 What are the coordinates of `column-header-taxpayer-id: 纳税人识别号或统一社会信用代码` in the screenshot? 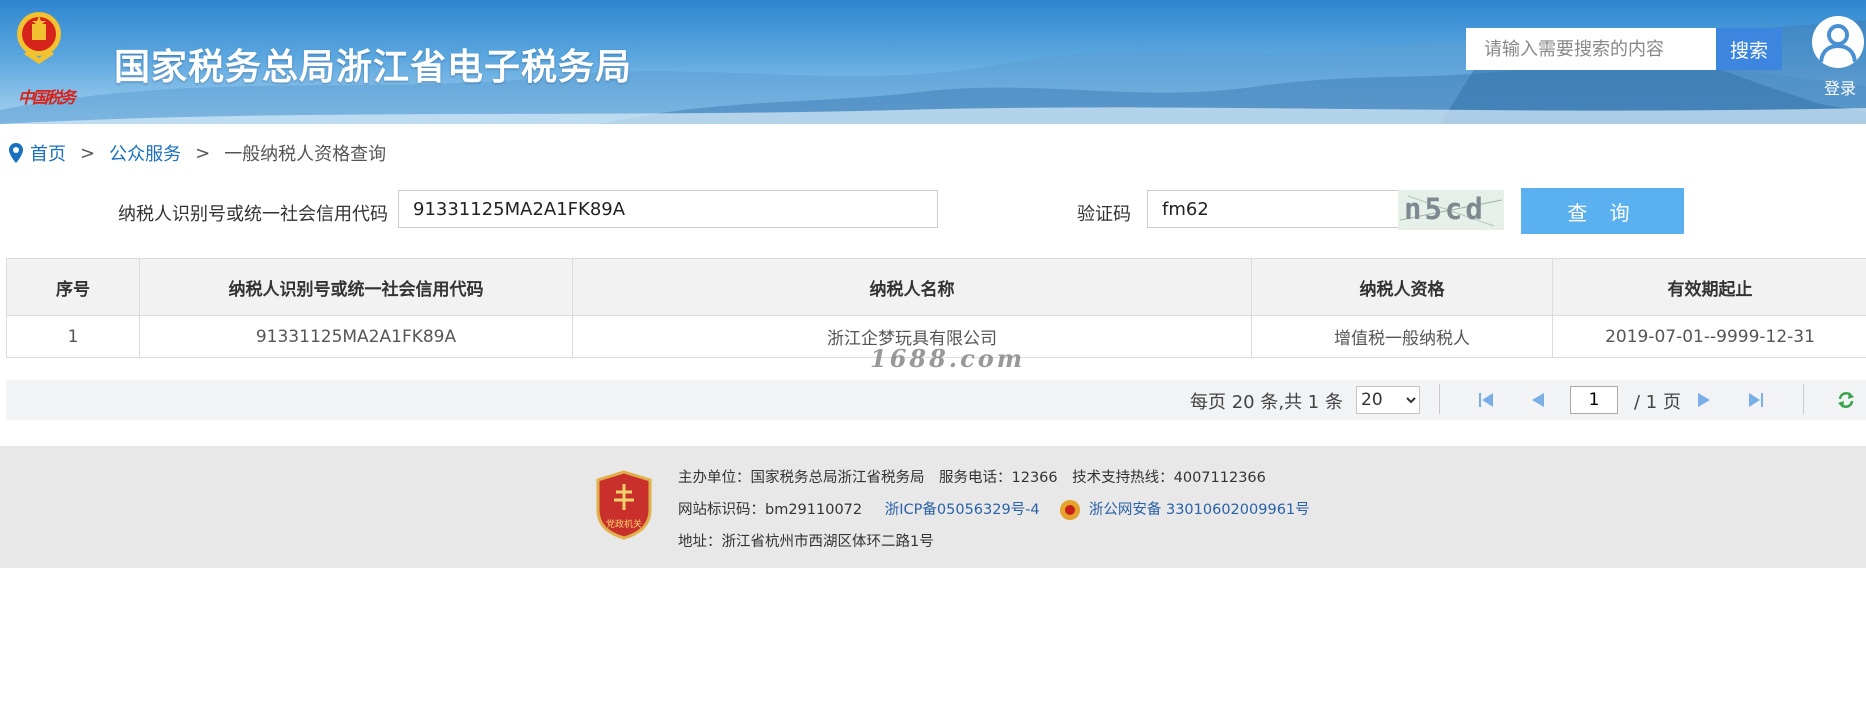 It's located at (356, 287).